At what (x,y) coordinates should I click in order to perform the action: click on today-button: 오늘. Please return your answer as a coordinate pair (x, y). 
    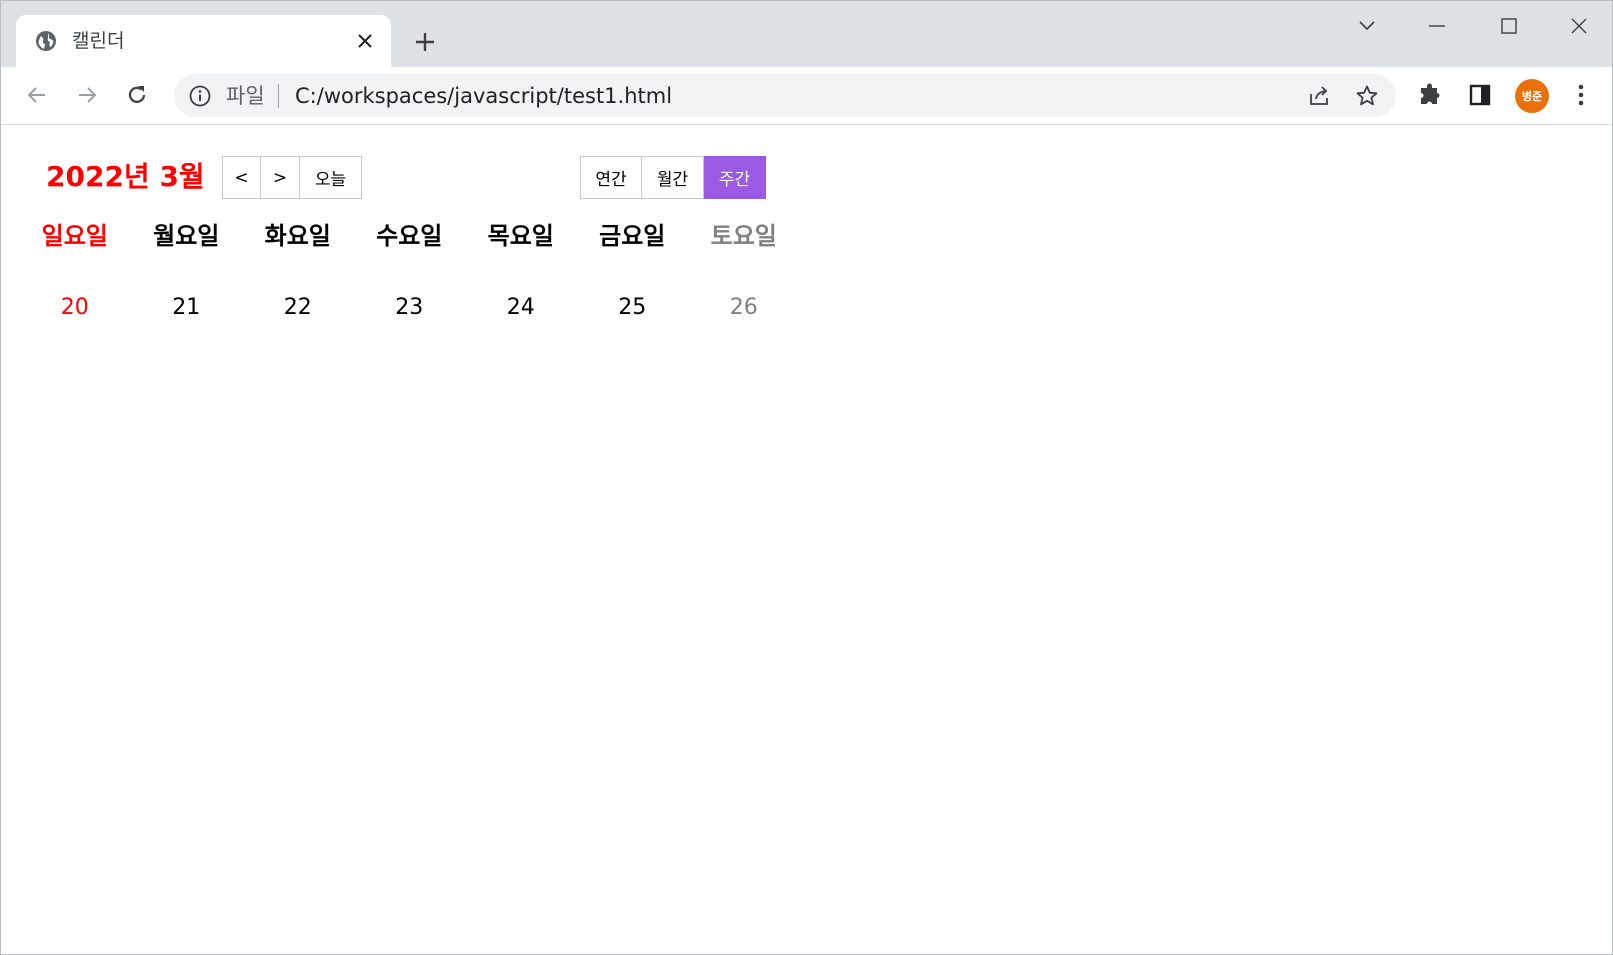
    Looking at the image, I should click on (331, 177).